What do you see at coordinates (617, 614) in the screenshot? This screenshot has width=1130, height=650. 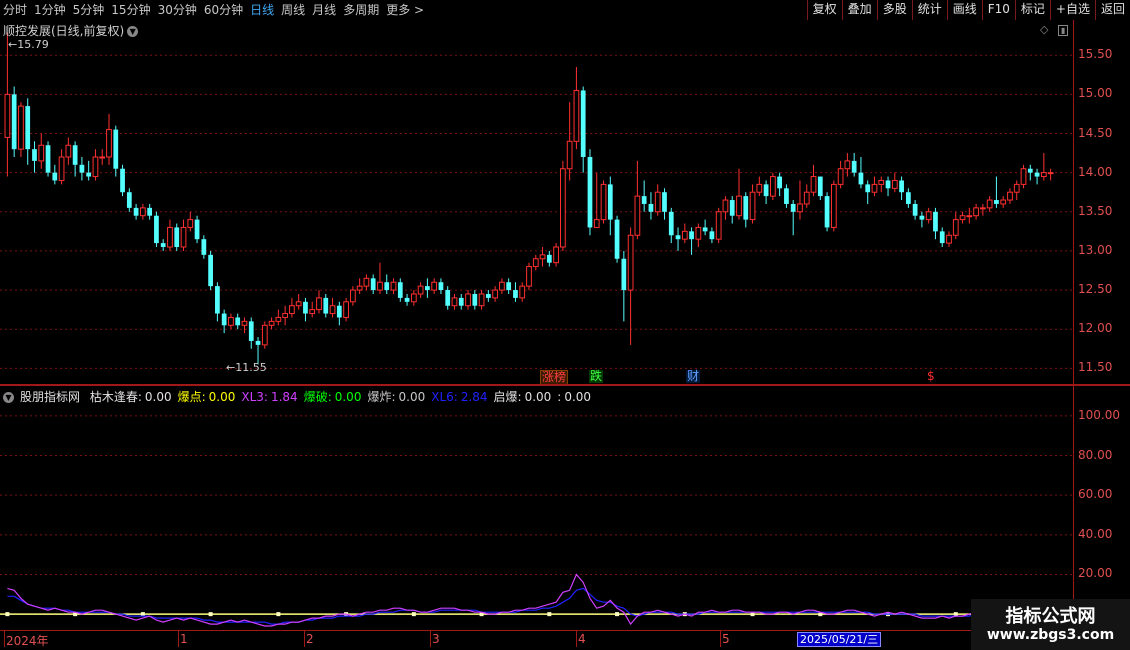 I see `baseline-marker` at bounding box center [617, 614].